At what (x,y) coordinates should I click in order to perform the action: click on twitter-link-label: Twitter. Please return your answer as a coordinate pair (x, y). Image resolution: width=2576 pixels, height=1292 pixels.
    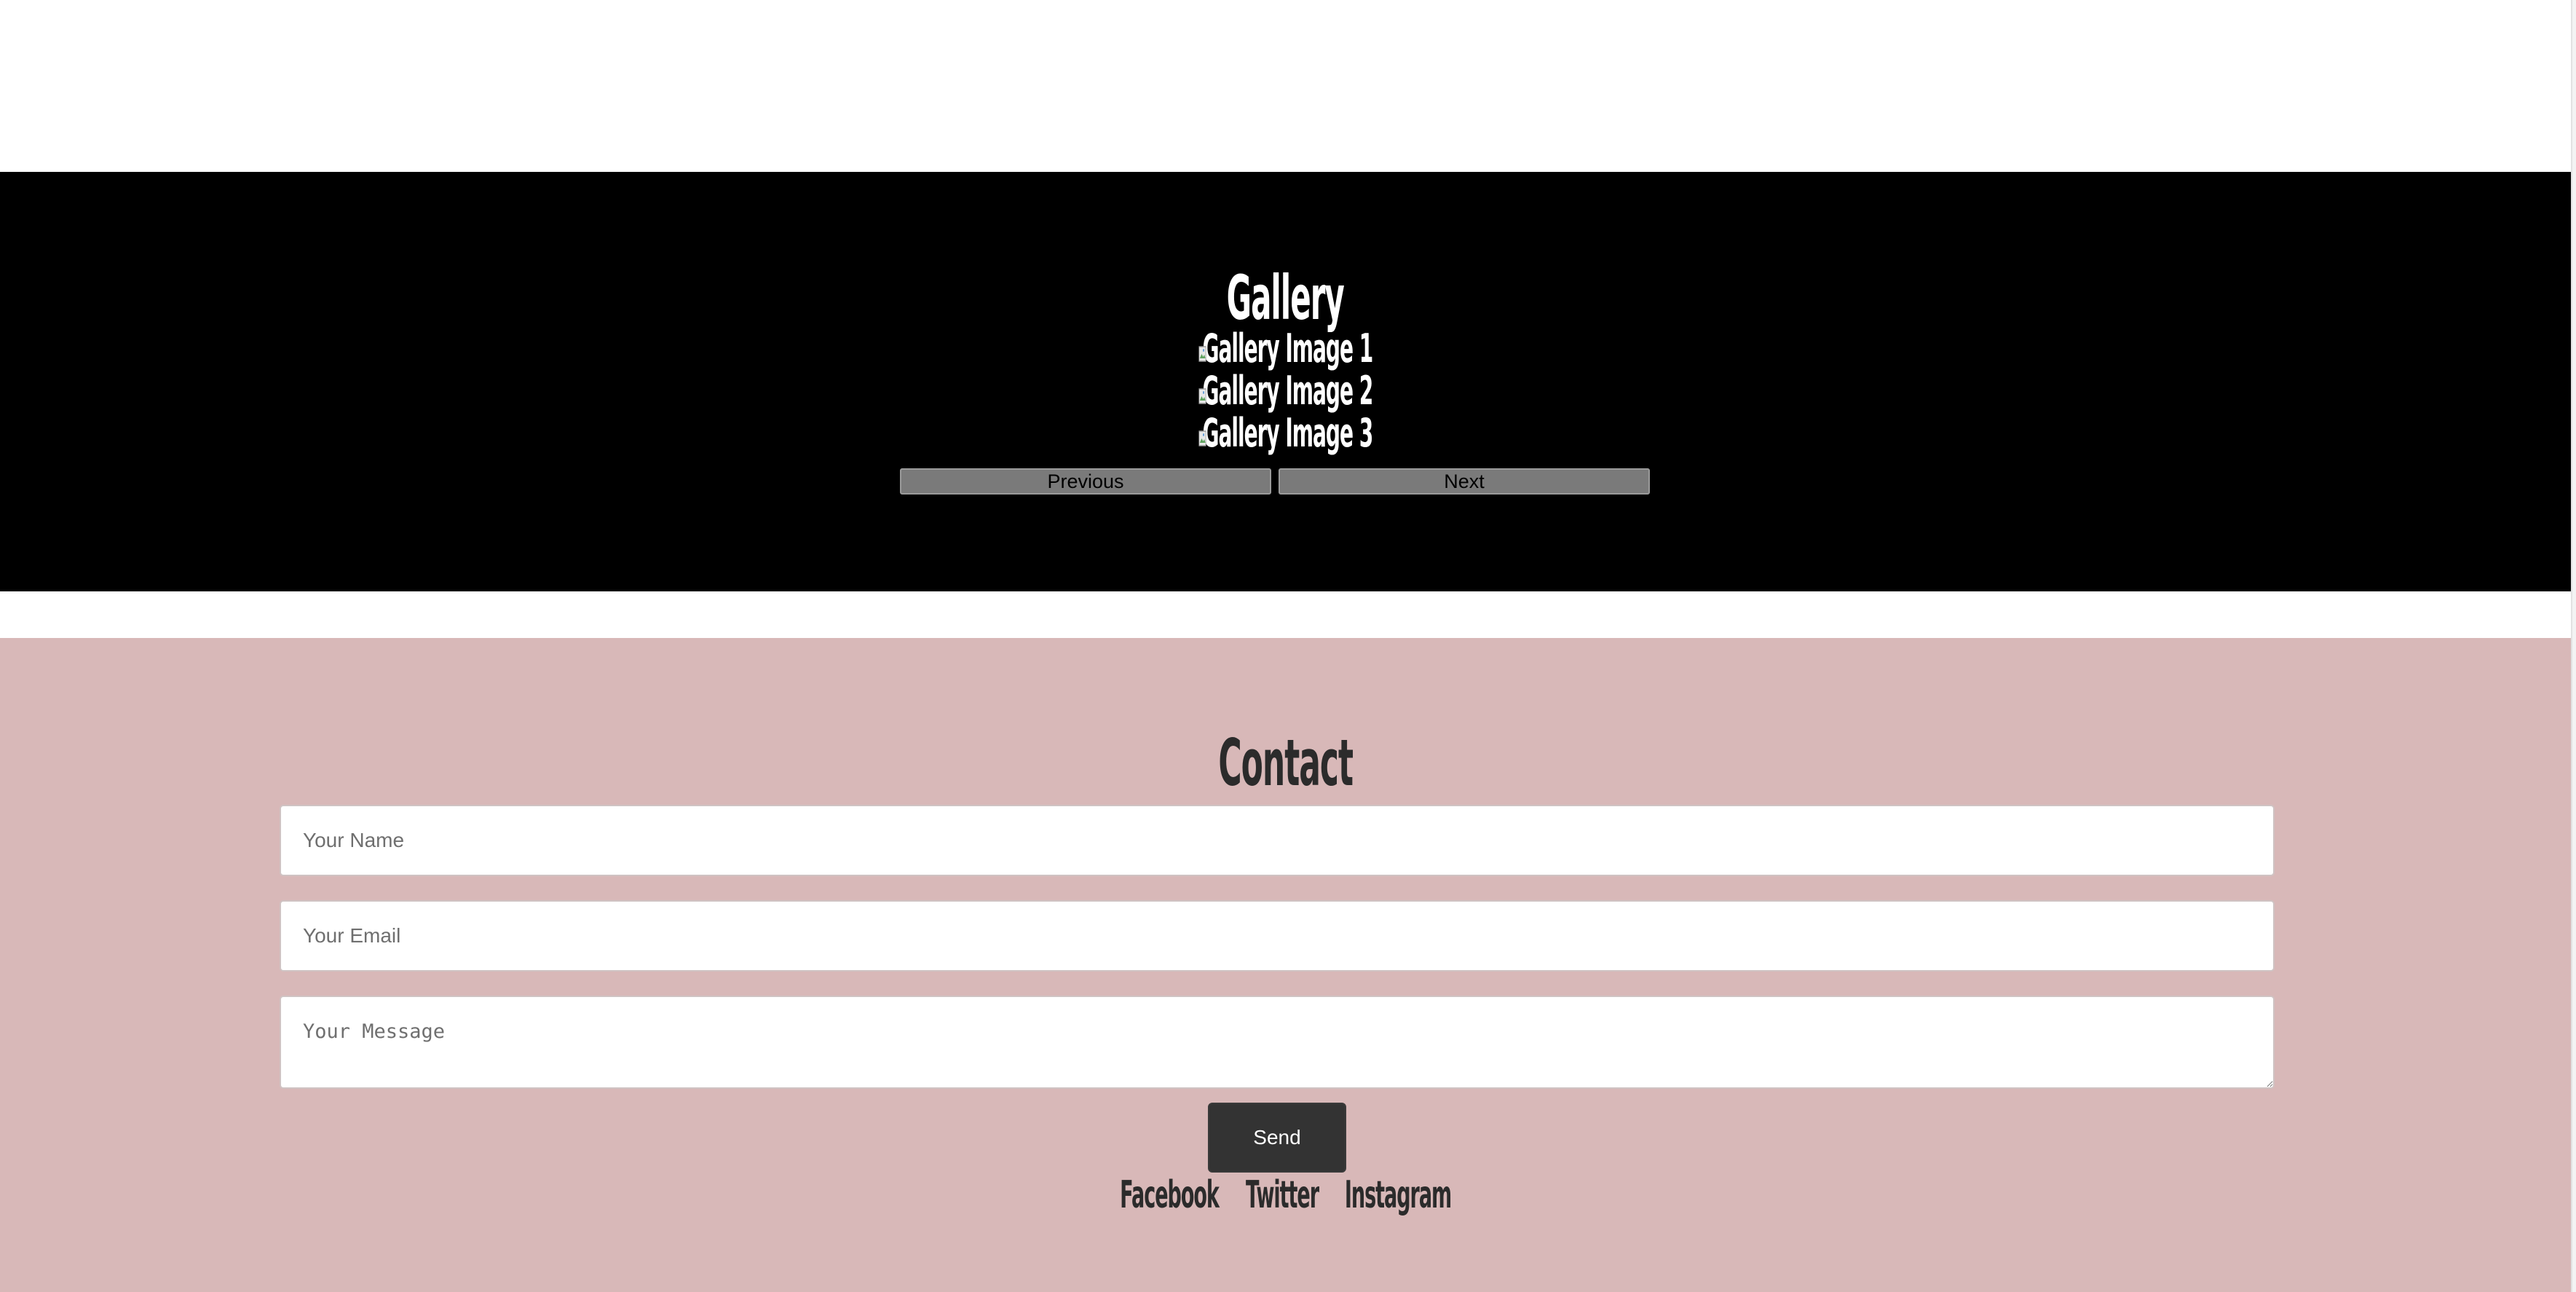
    Looking at the image, I should click on (1282, 1195).